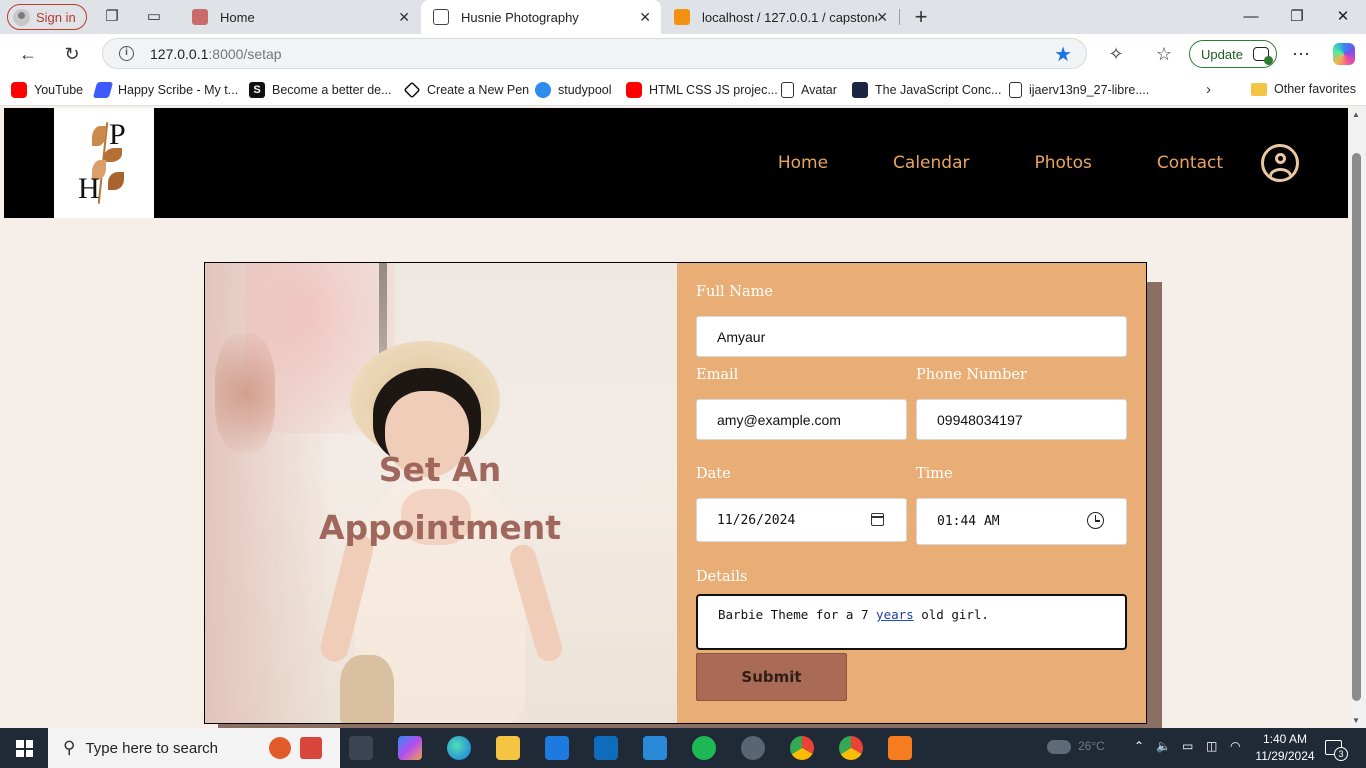 The height and width of the screenshot is (768, 1366). Describe the element at coordinates (980, 419) in the screenshot. I see `phone-value: 09948034197` at that location.